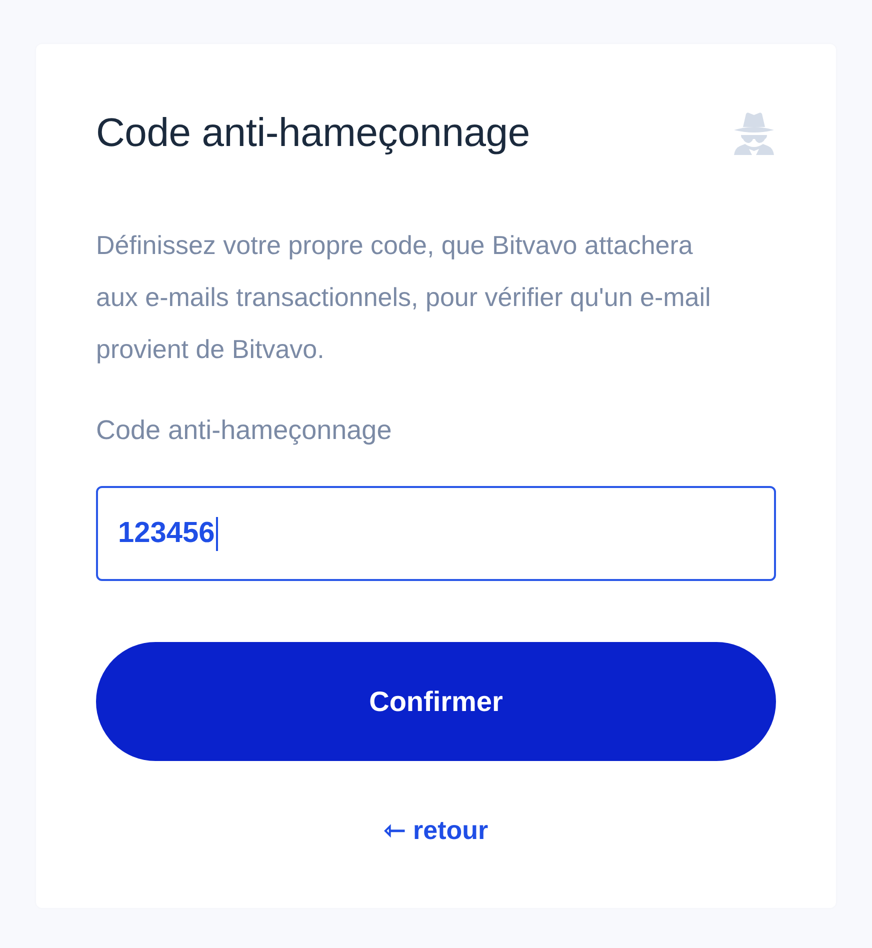 This screenshot has width=872, height=948. I want to click on field-label: Code anti-hameçonnage, so click(244, 430).